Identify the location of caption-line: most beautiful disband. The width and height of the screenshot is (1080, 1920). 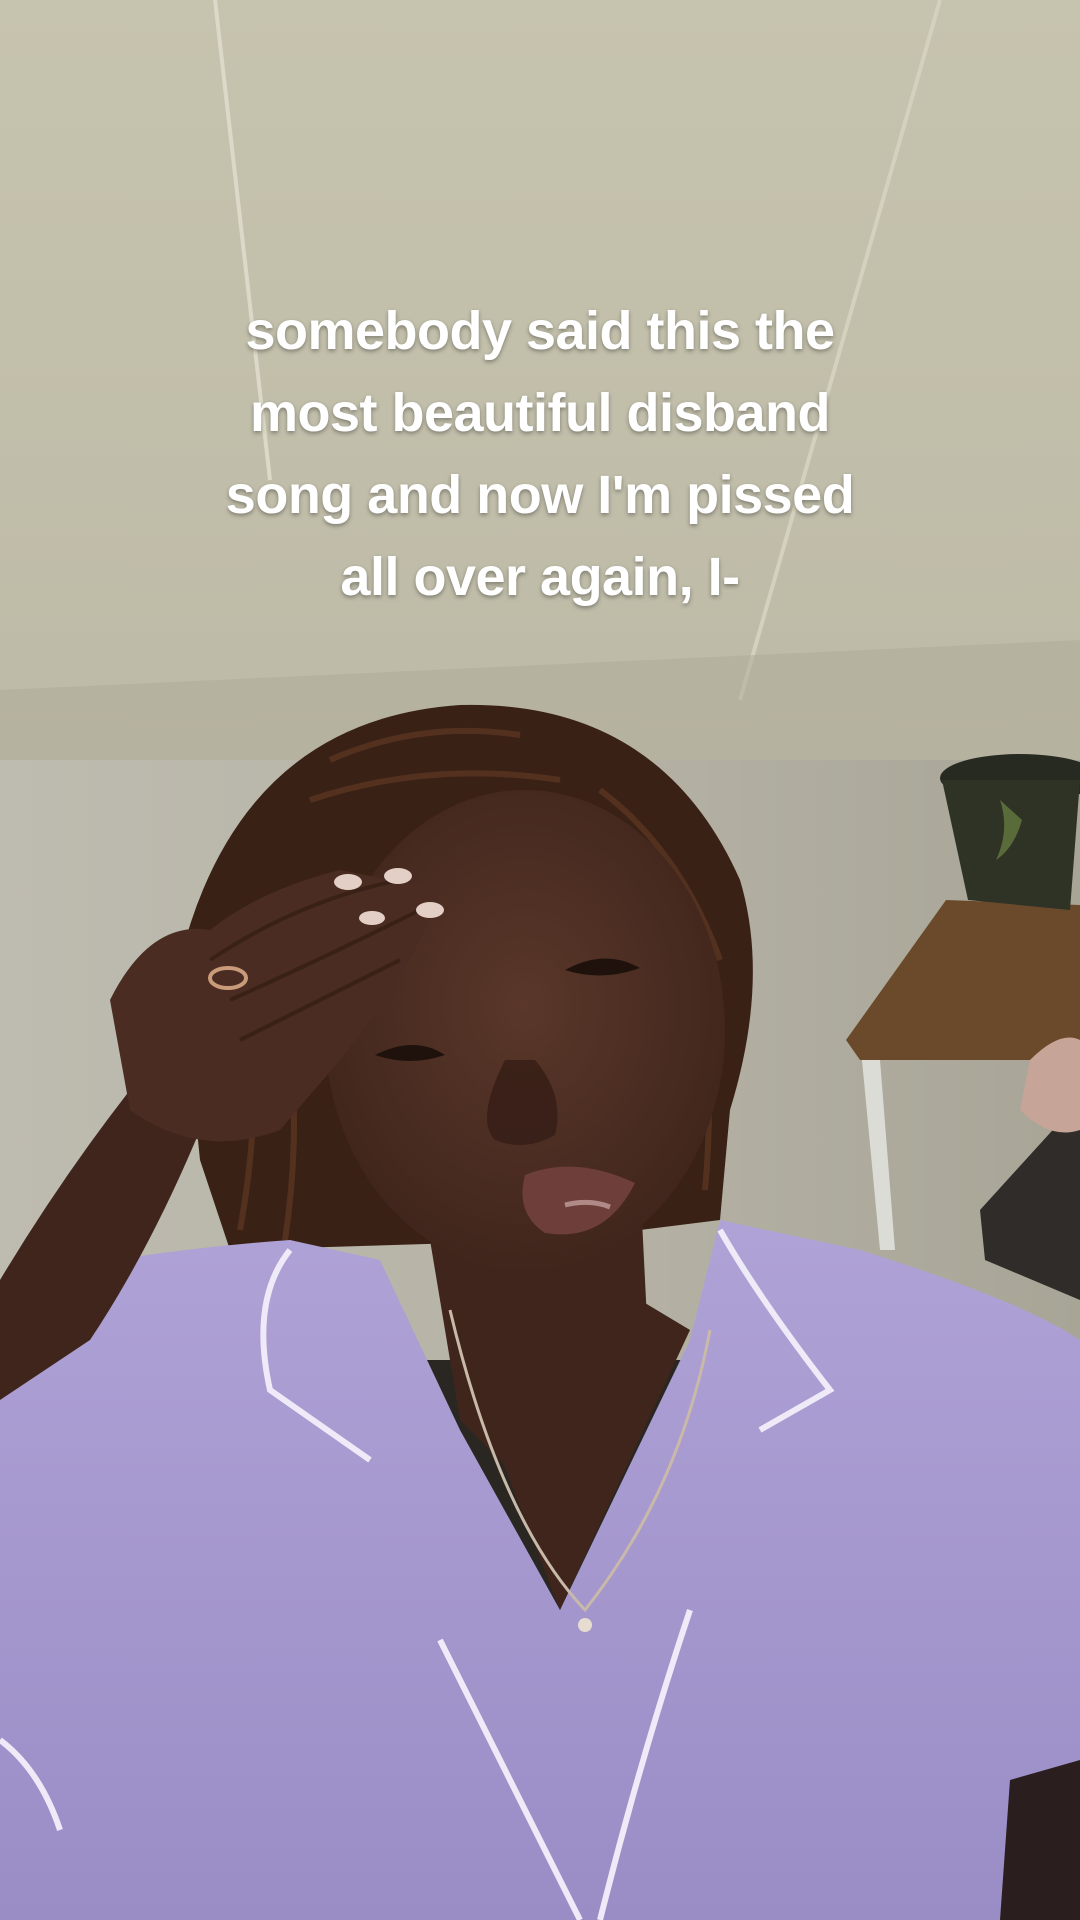
(540, 413).